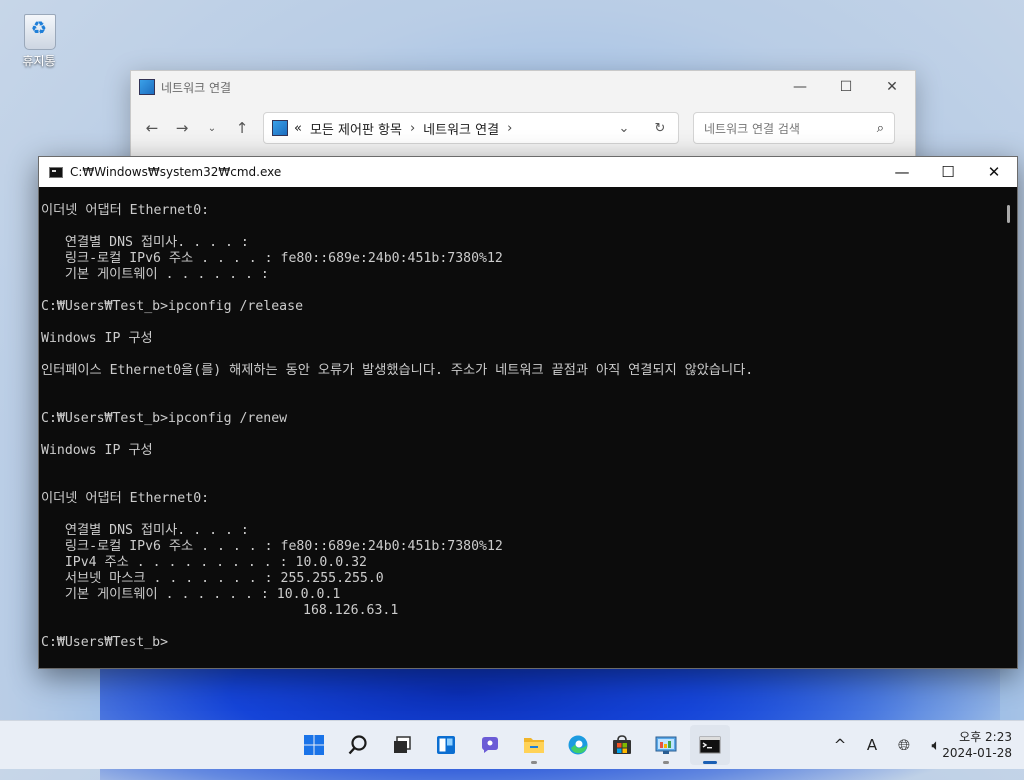  What do you see at coordinates (220, 610) in the screenshot?
I see `console-line: 168.126.63.1` at bounding box center [220, 610].